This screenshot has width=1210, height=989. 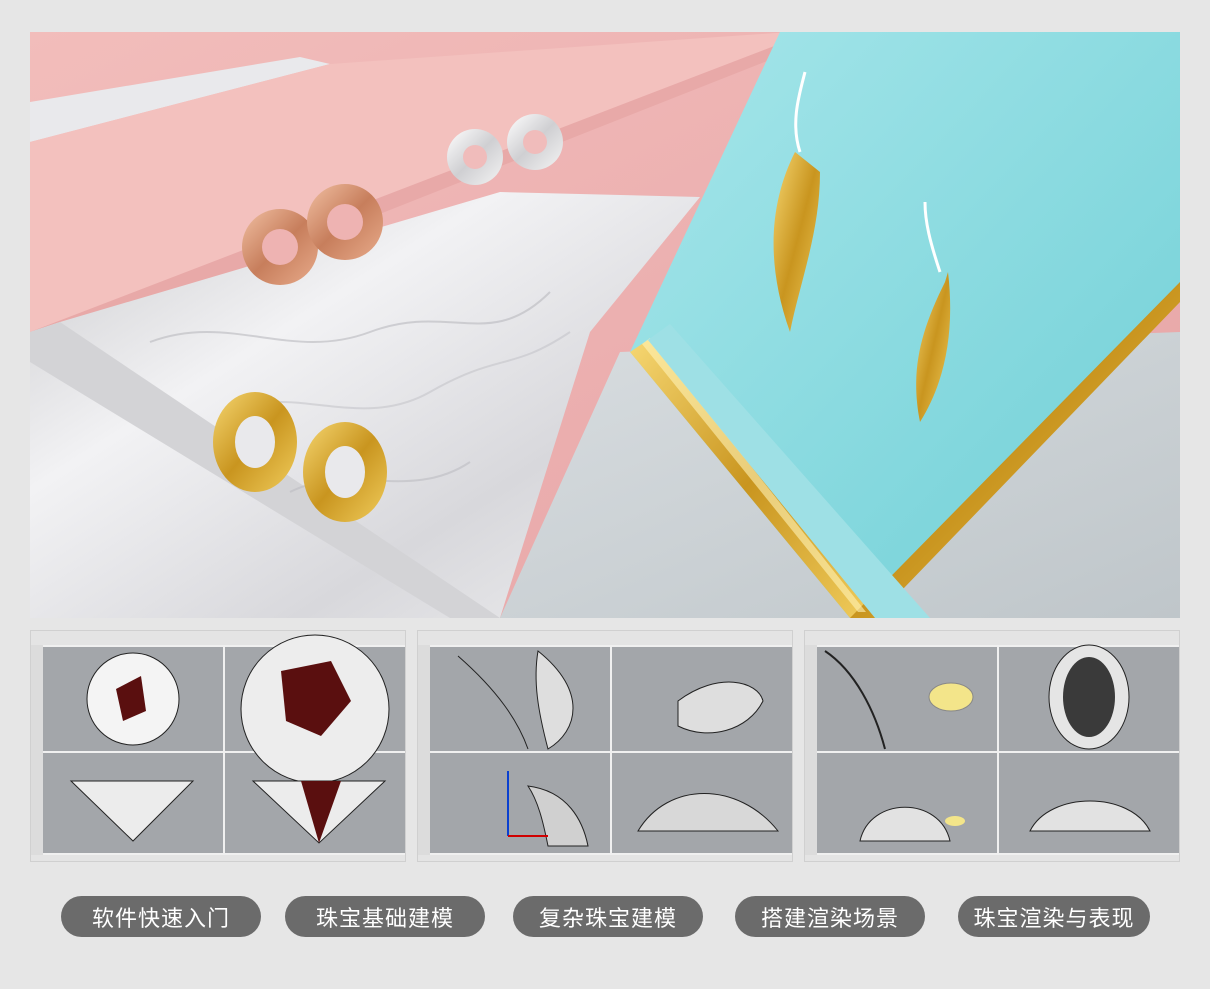 What do you see at coordinates (385, 916) in the screenshot?
I see `tag-basic-modeling: 珠宝基础建模` at bounding box center [385, 916].